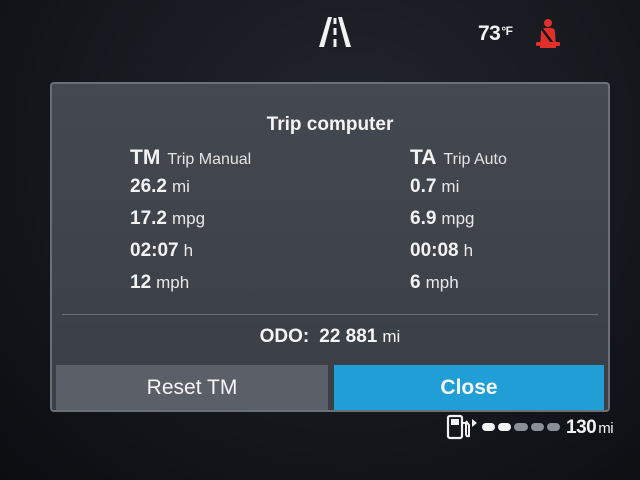 The height and width of the screenshot is (480, 640). I want to click on trip-manual-label: Trip Manual, so click(209, 159).